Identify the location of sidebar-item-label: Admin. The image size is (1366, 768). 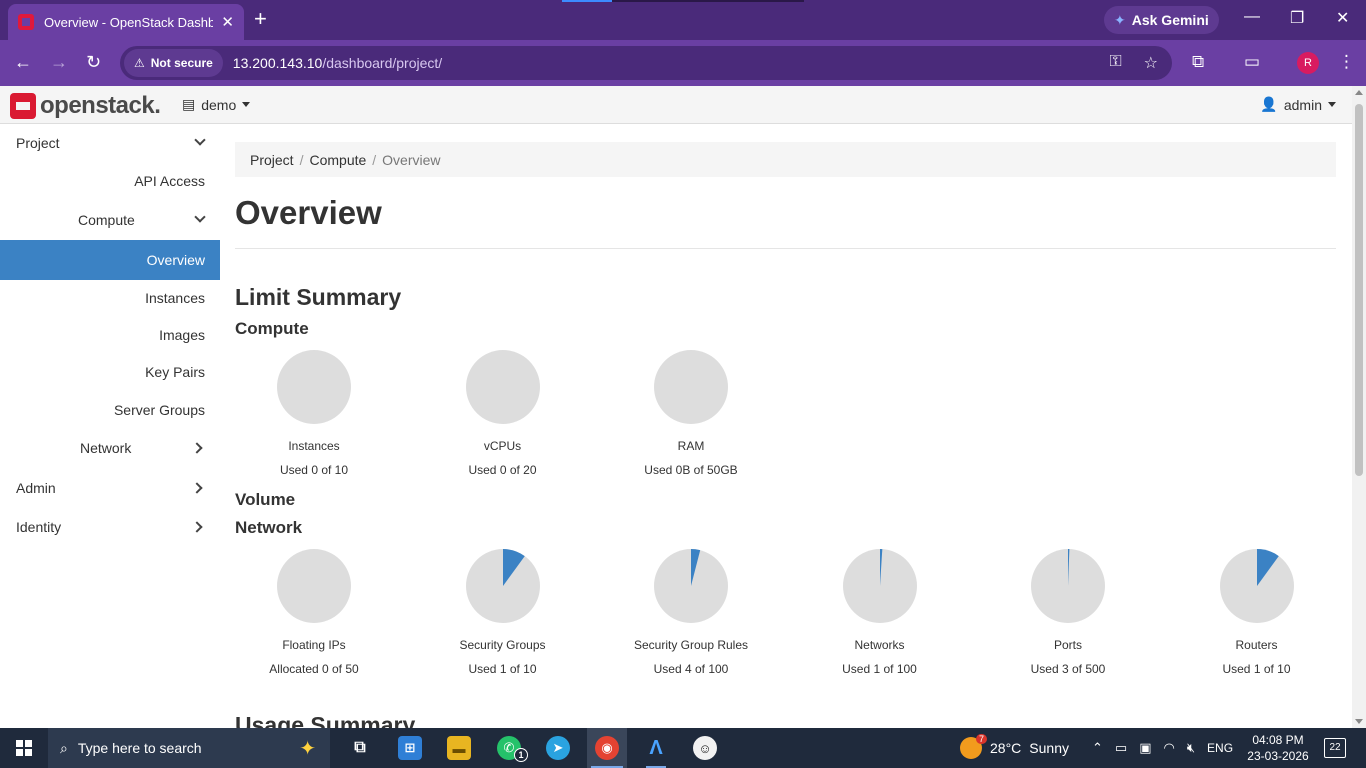
(36, 488).